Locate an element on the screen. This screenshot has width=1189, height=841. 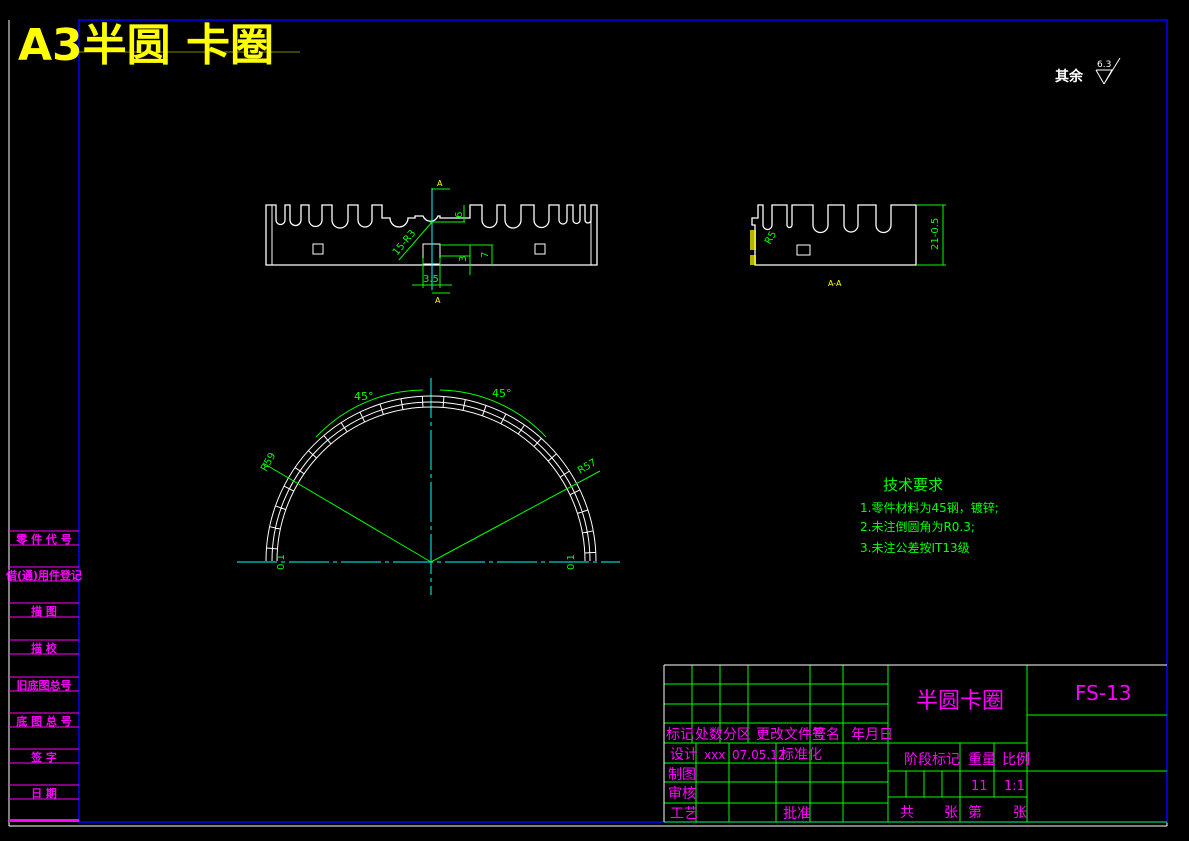
svg-text: R5 is located at coordinates (771, 237).